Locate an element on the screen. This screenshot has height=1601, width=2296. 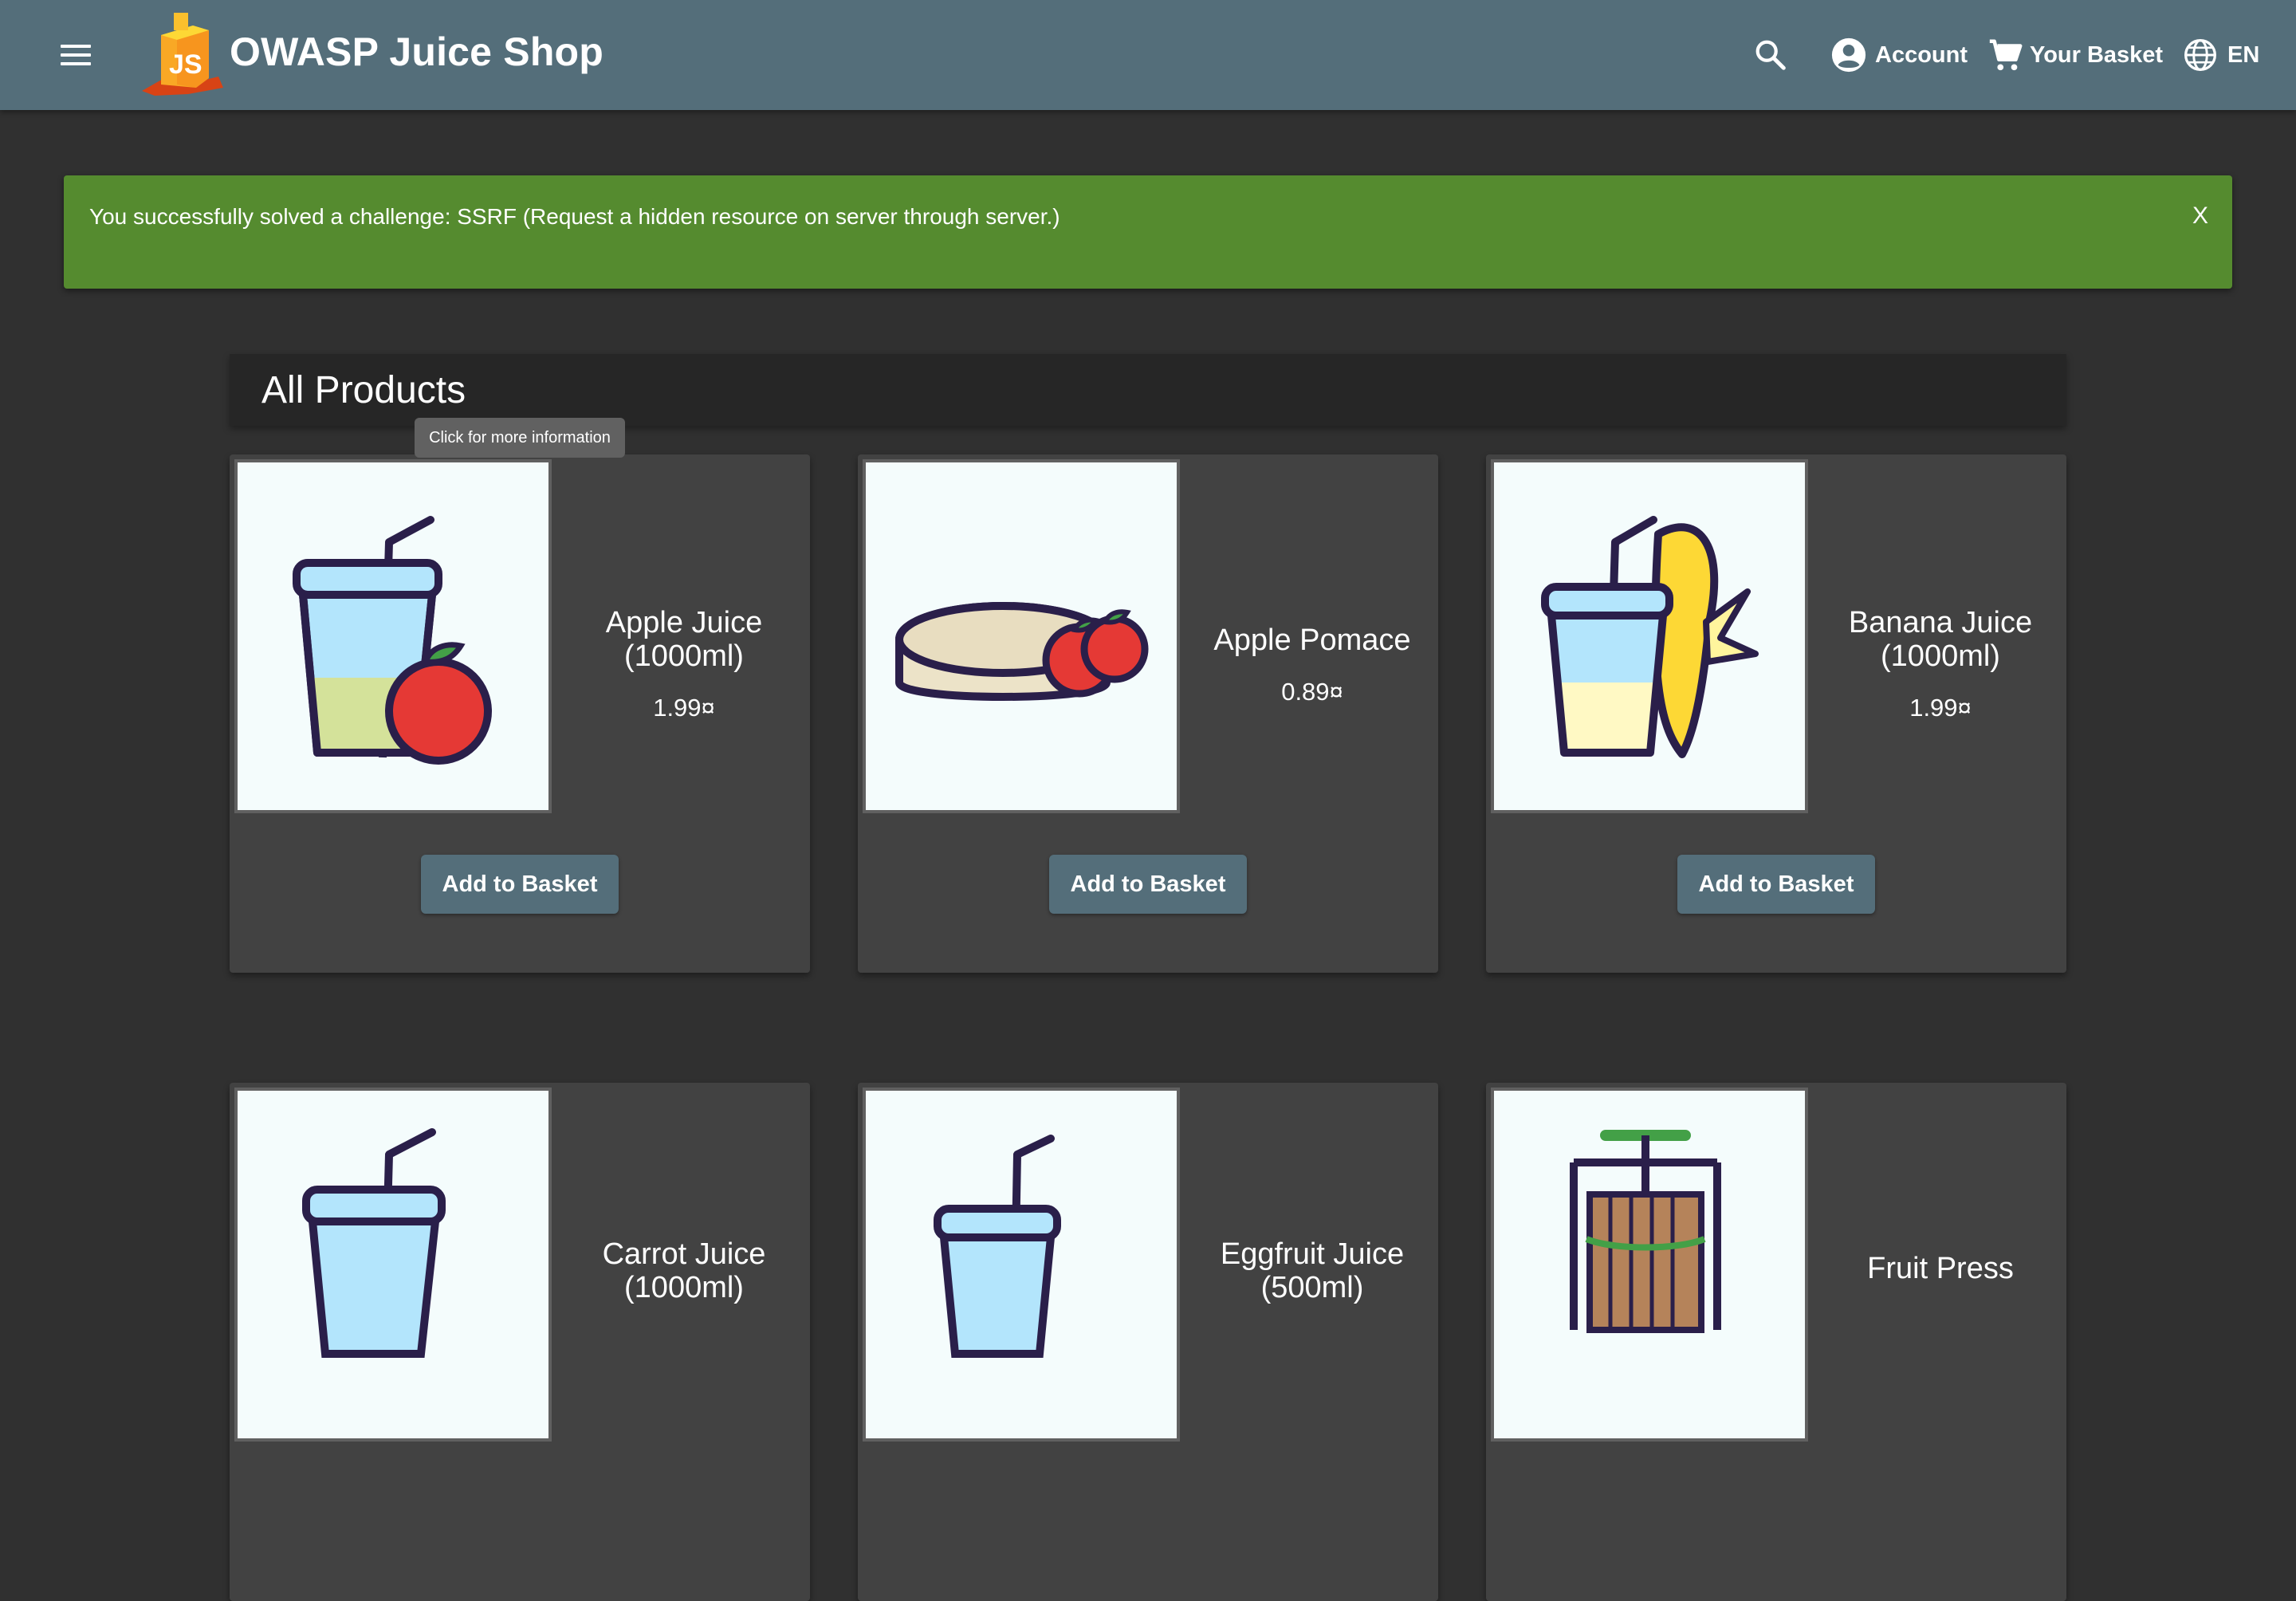
basket-button: Your Basket is located at coordinates (2075, 55).